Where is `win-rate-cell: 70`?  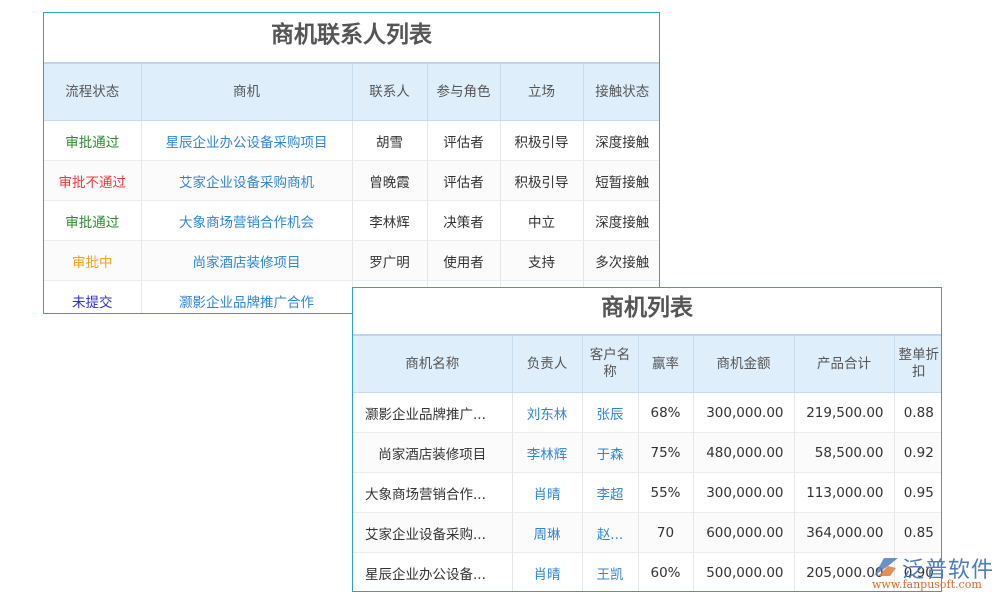 win-rate-cell: 70 is located at coordinates (666, 532).